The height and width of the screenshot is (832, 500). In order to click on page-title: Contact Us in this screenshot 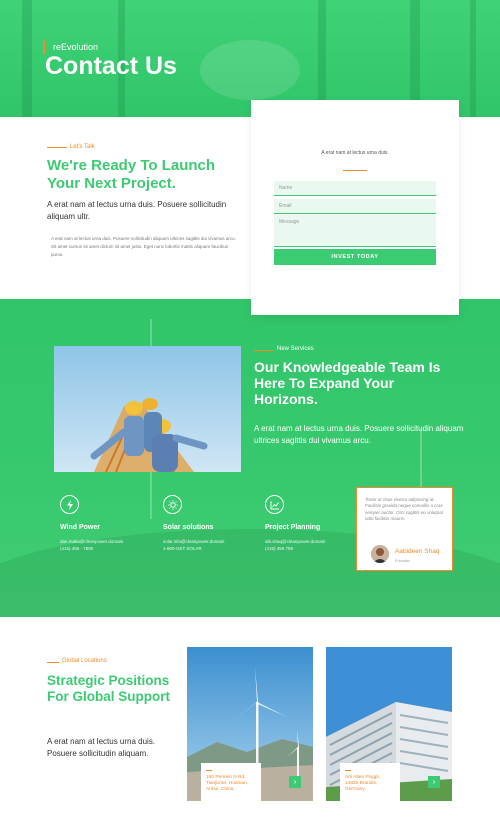, I will do `click(111, 66)`.